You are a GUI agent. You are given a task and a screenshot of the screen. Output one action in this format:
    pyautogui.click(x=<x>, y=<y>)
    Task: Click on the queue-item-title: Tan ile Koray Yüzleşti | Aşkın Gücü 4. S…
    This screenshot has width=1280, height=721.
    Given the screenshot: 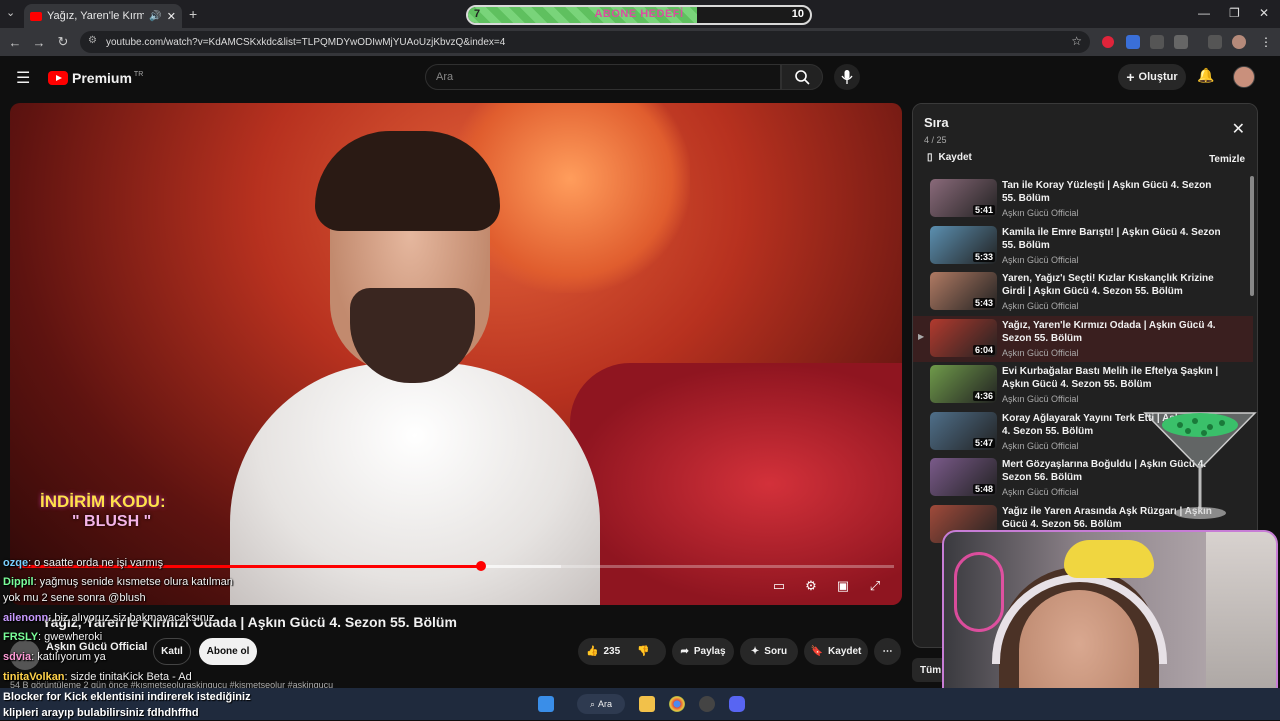 What is the action you would take?
    pyautogui.click(x=1114, y=192)
    